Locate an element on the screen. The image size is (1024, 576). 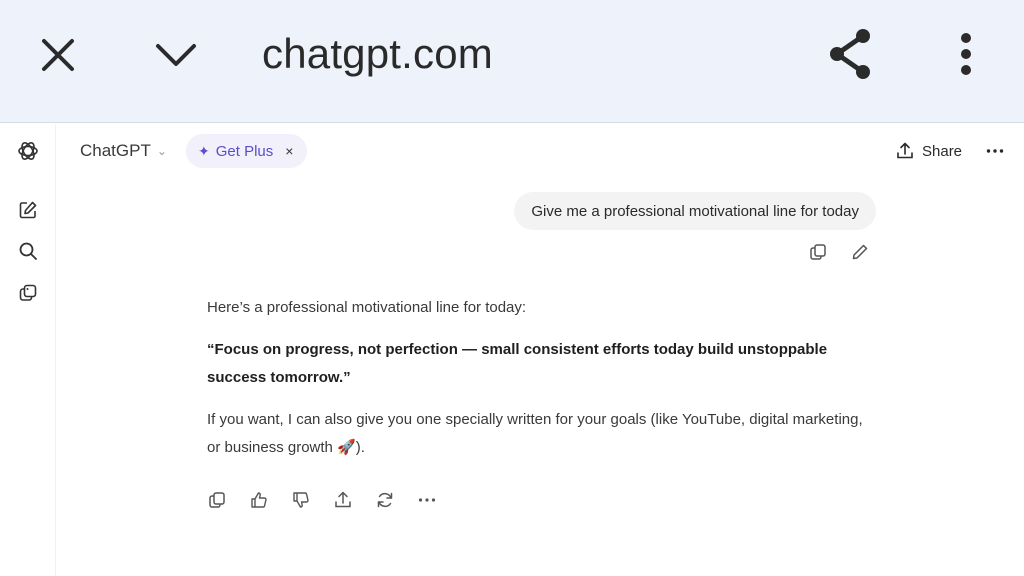
thumbs-up-icon is located at coordinates (259, 500).